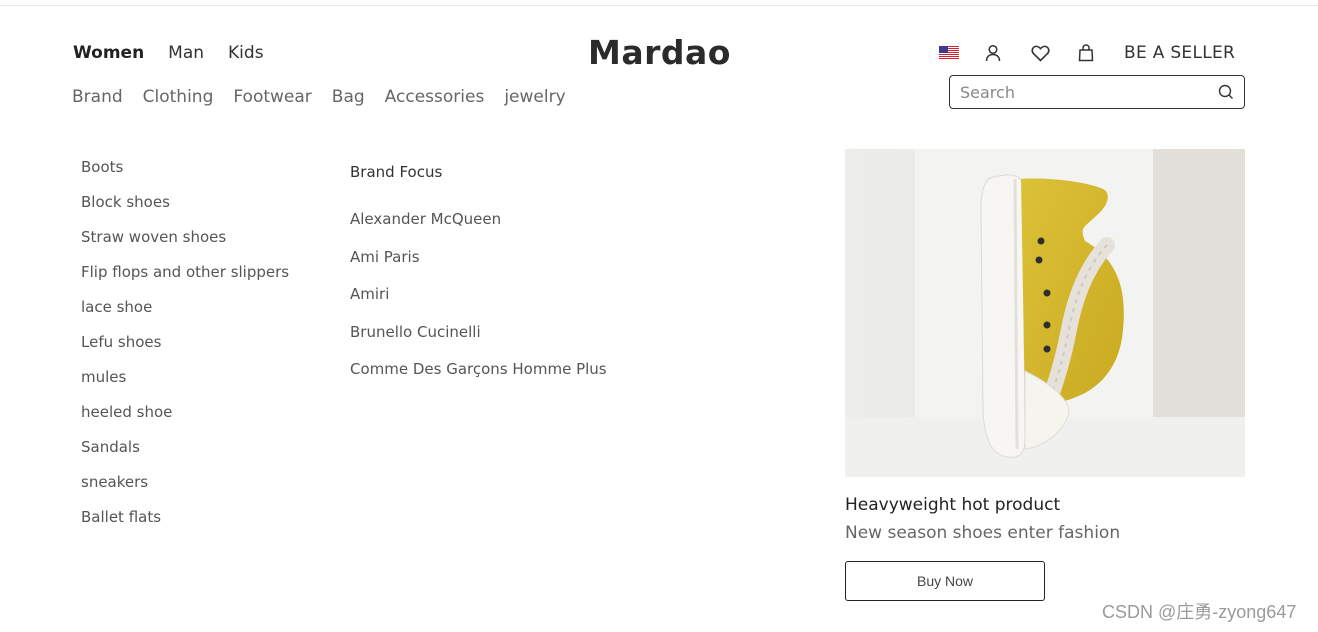  Describe the element at coordinates (185, 453) in the screenshot. I see `list-item-sandals: Sandals` at that location.